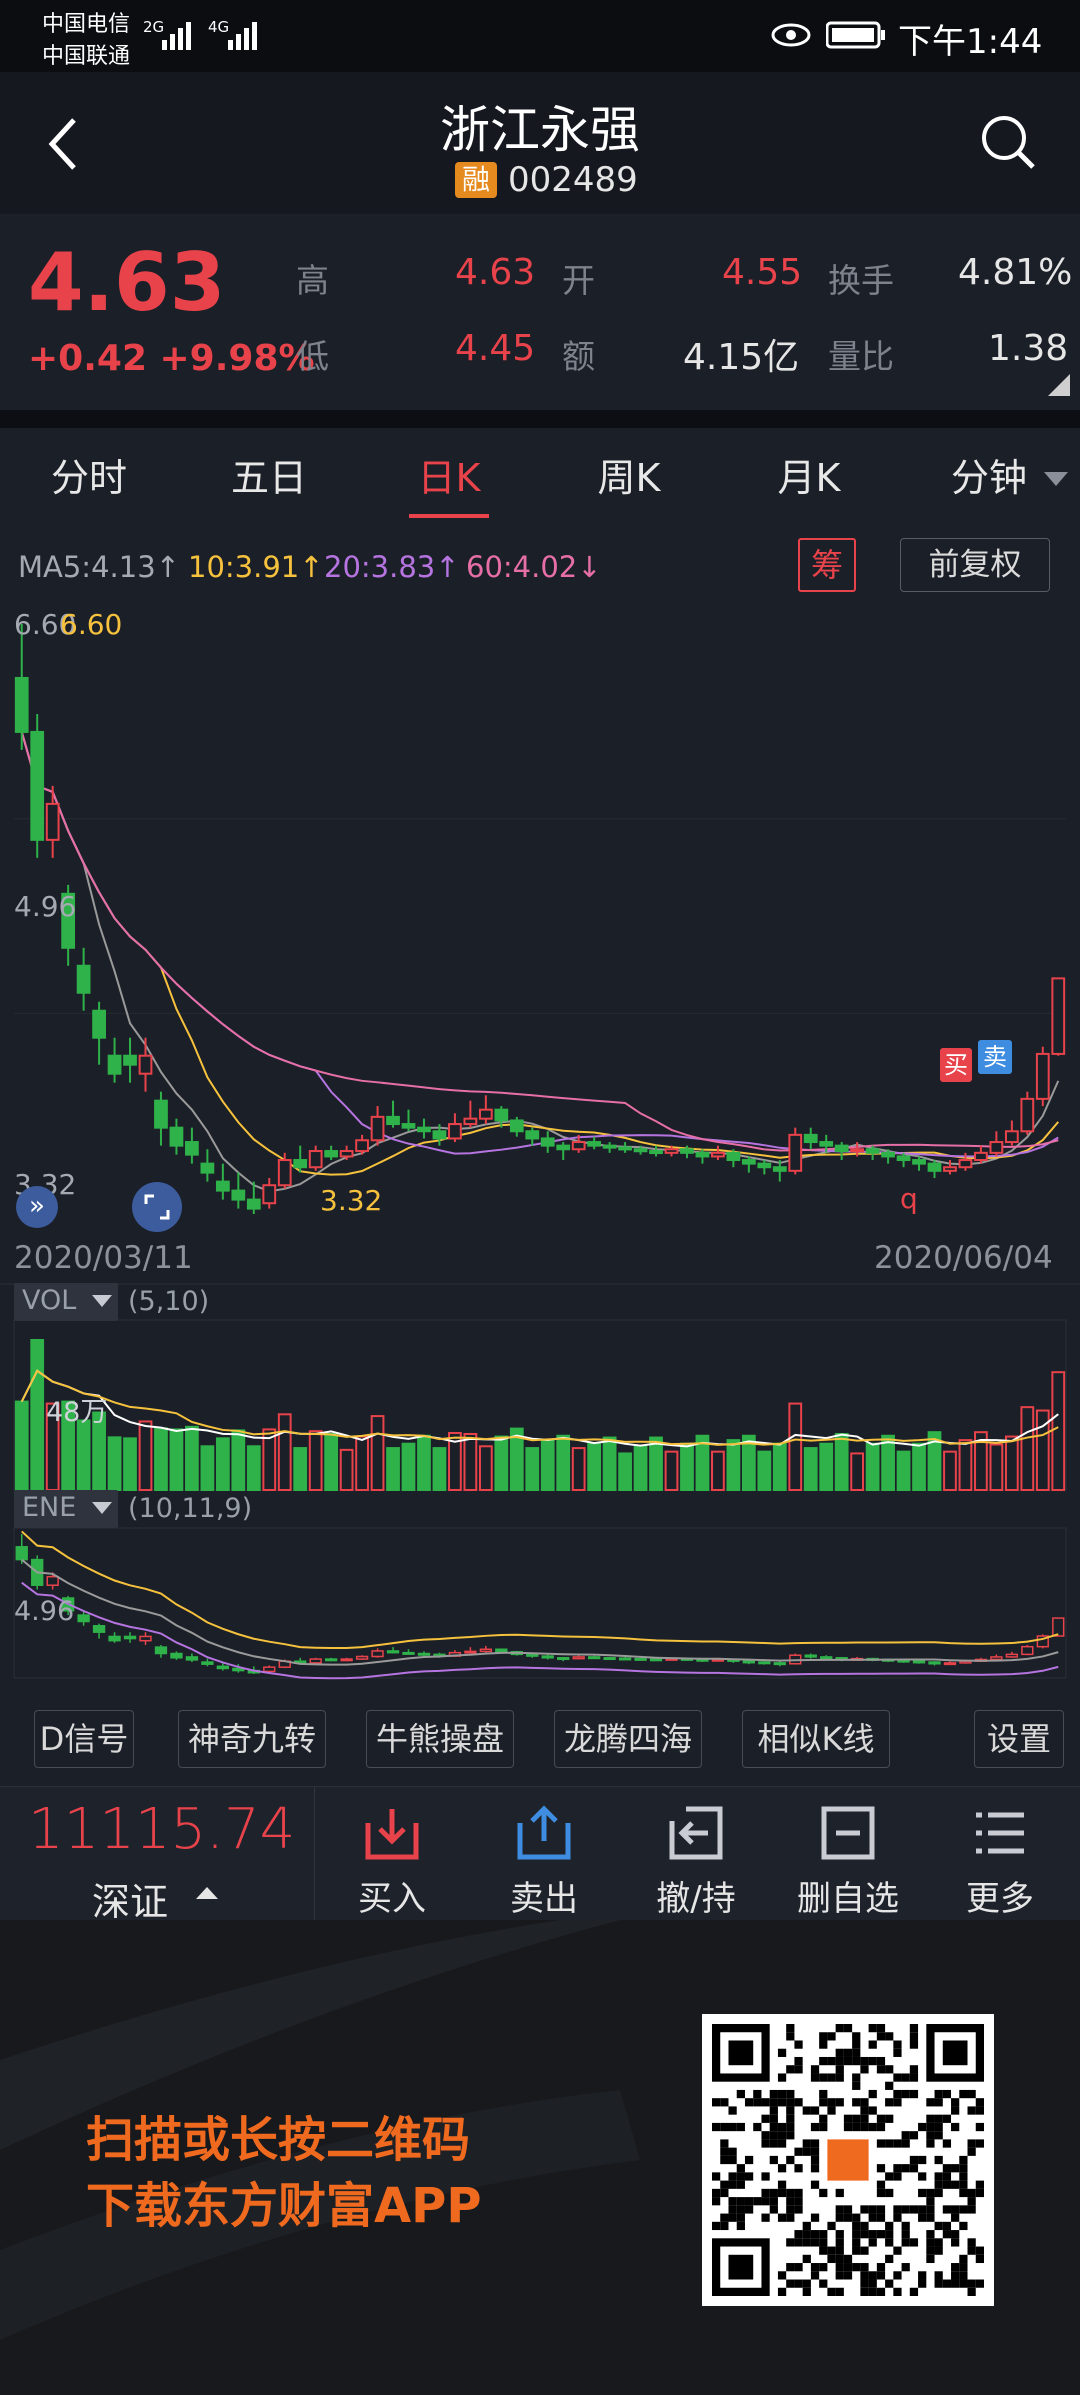  I want to click on tab-monthly-k: 月K, so click(809, 478).